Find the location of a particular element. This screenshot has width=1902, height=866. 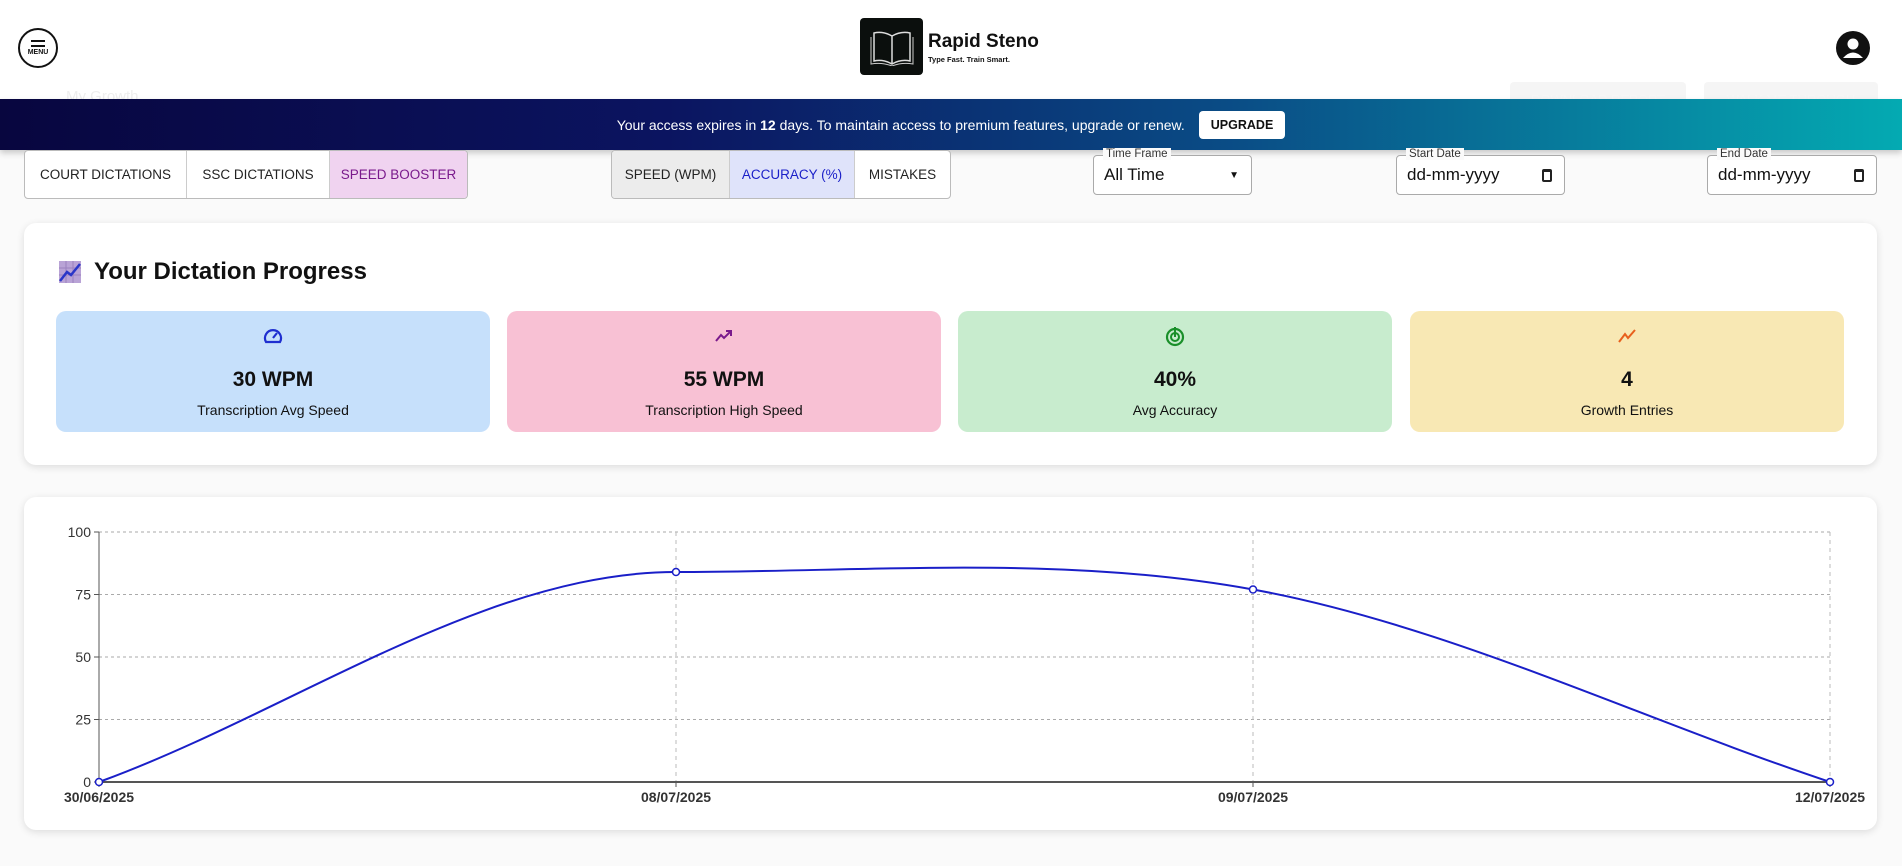

x-tick-label: 09/07/2025 is located at coordinates (1253, 797).